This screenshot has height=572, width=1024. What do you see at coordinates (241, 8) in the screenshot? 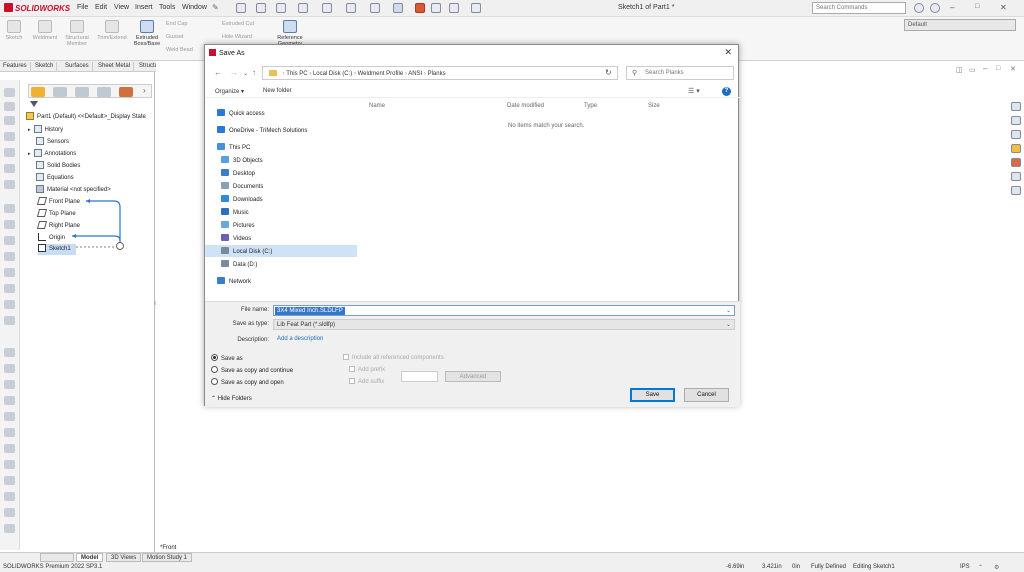
I see `home-icon` at bounding box center [241, 8].